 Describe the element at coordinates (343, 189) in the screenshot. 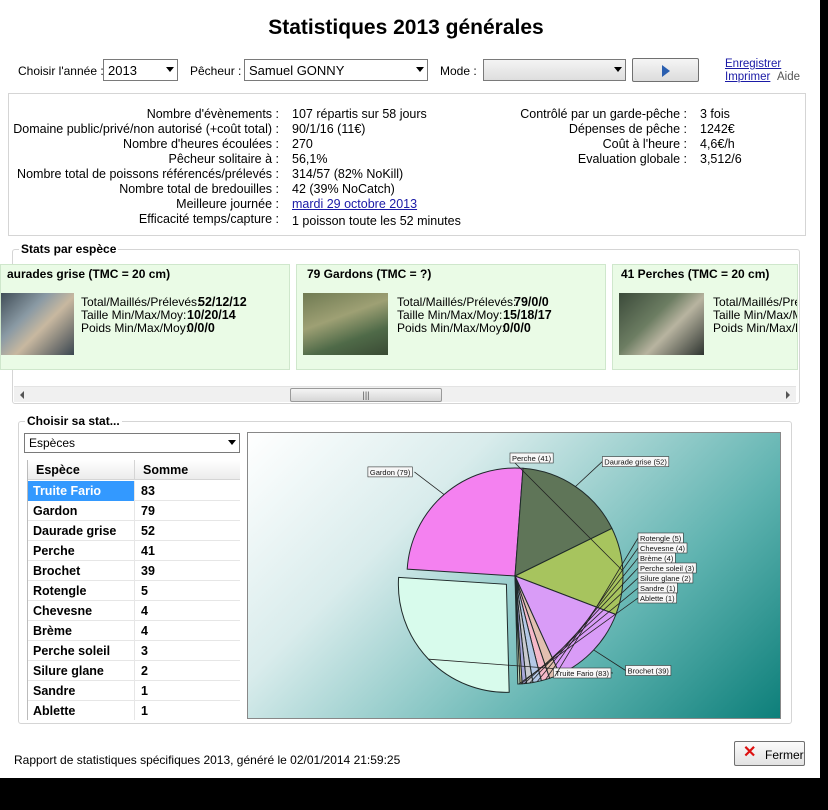

I see `stat-value: 42 (39% NoCatch)` at that location.